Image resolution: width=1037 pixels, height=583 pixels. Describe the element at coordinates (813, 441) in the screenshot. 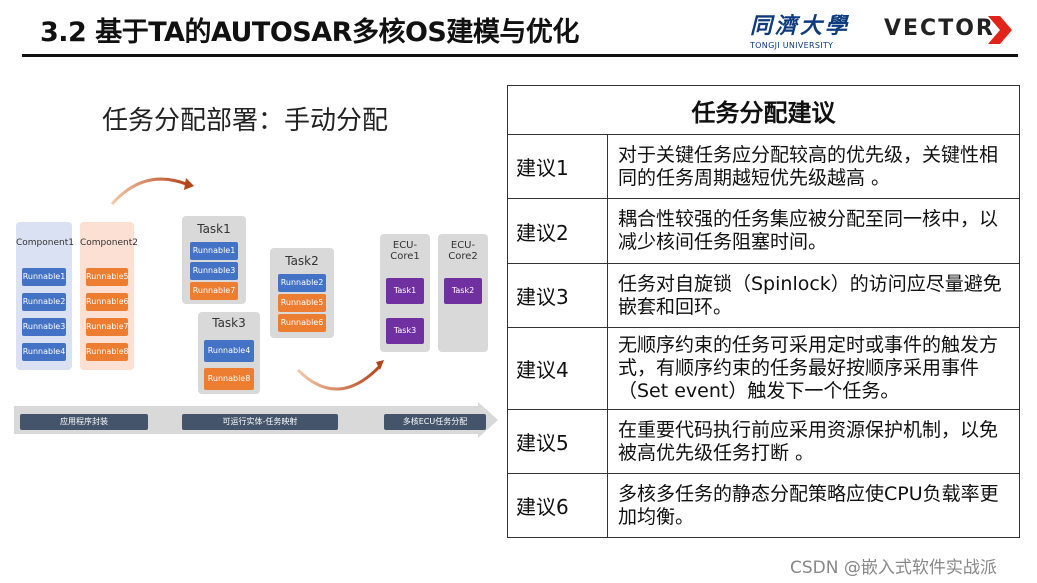

I see `advice-text: 在重要代码执行前应采用资源保护机制，以免被高优先级任务打断 。` at that location.